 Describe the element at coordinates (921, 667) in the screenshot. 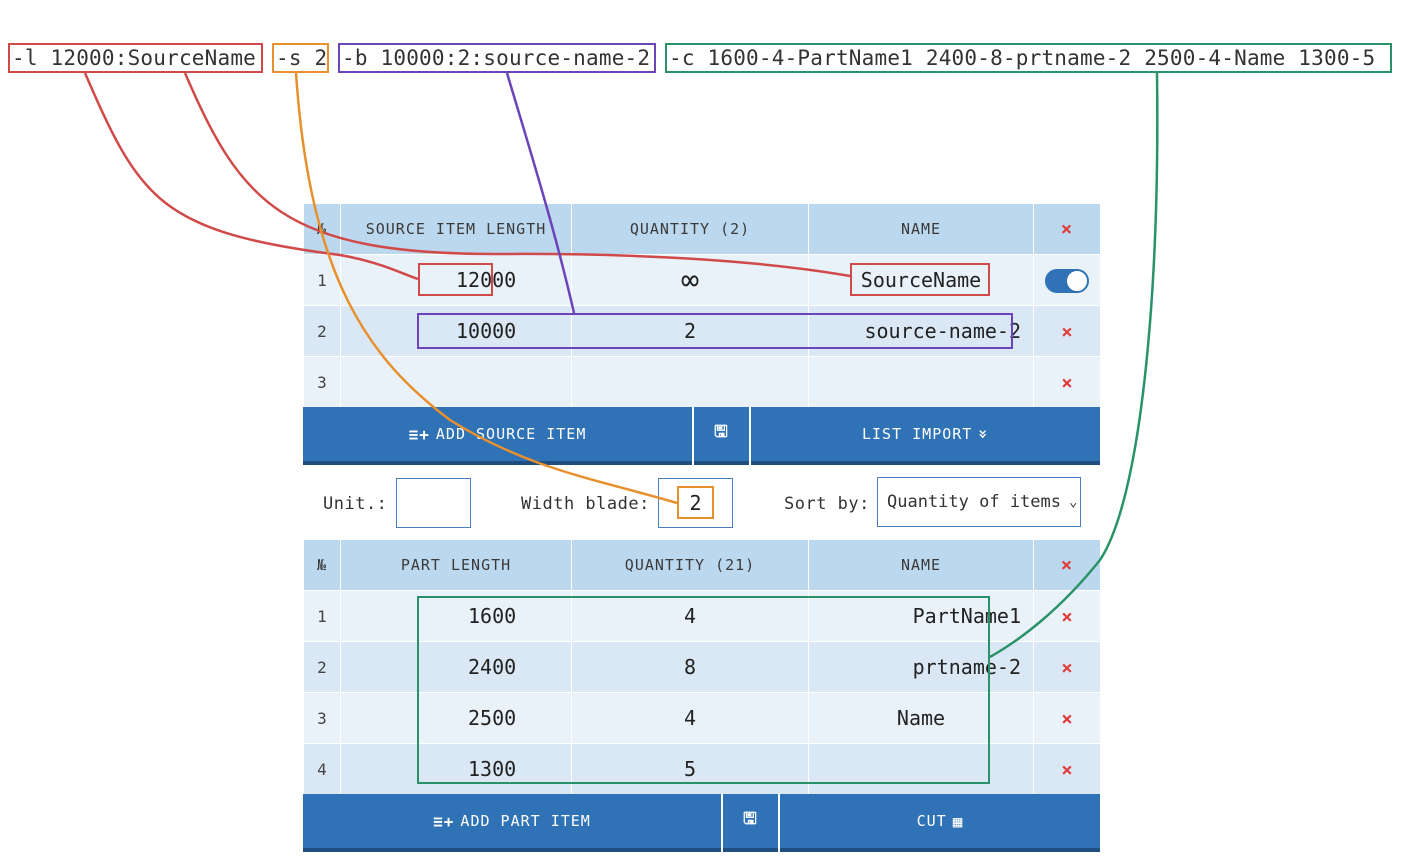

I see `name-cell: prtname-2` at that location.